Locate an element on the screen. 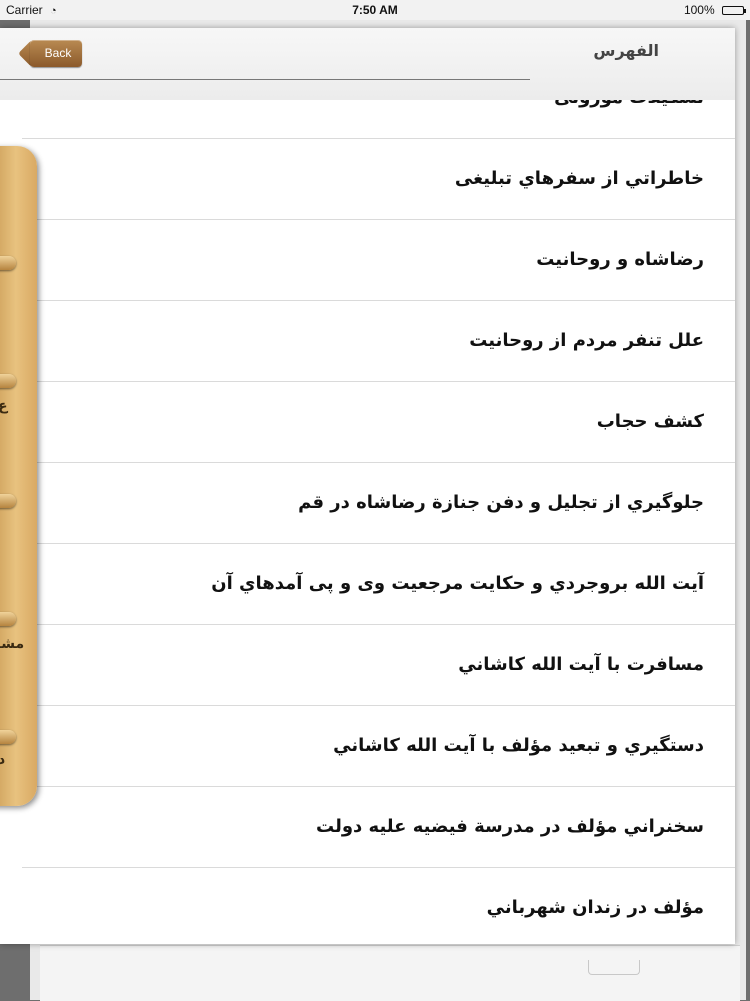 This screenshot has height=1001, width=750. list-item-label: مؤلف در زندان شهرباني is located at coordinates (595, 907).